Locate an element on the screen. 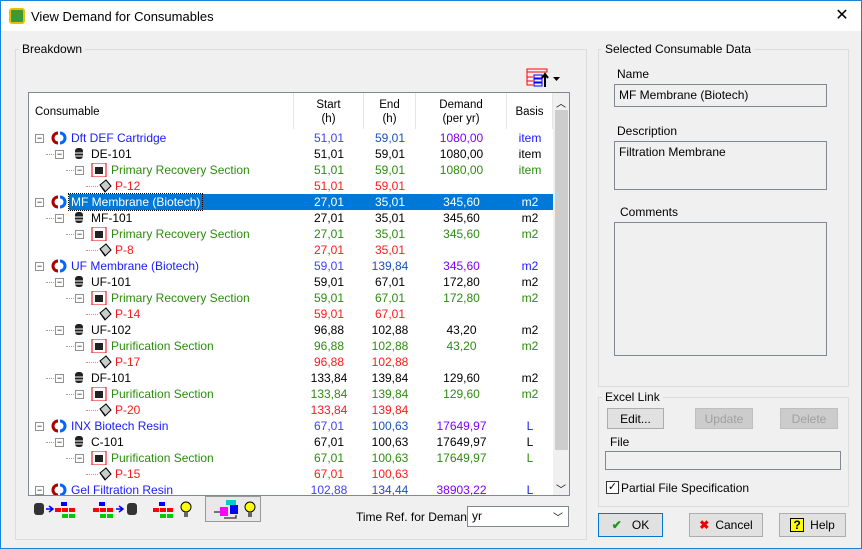  excel-delete-button: Delete is located at coordinates (809, 418).